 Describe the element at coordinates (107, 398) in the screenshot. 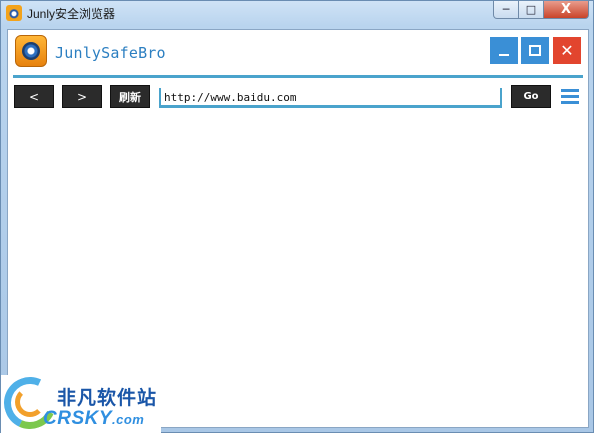

I see `watermark-cn-text: 非凡软件站` at that location.